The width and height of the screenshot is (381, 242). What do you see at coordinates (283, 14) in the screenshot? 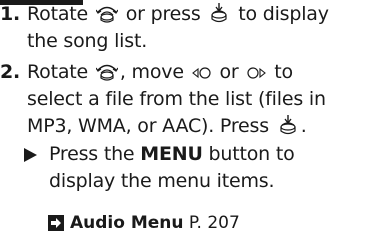
I see `step-text: to display` at bounding box center [283, 14].